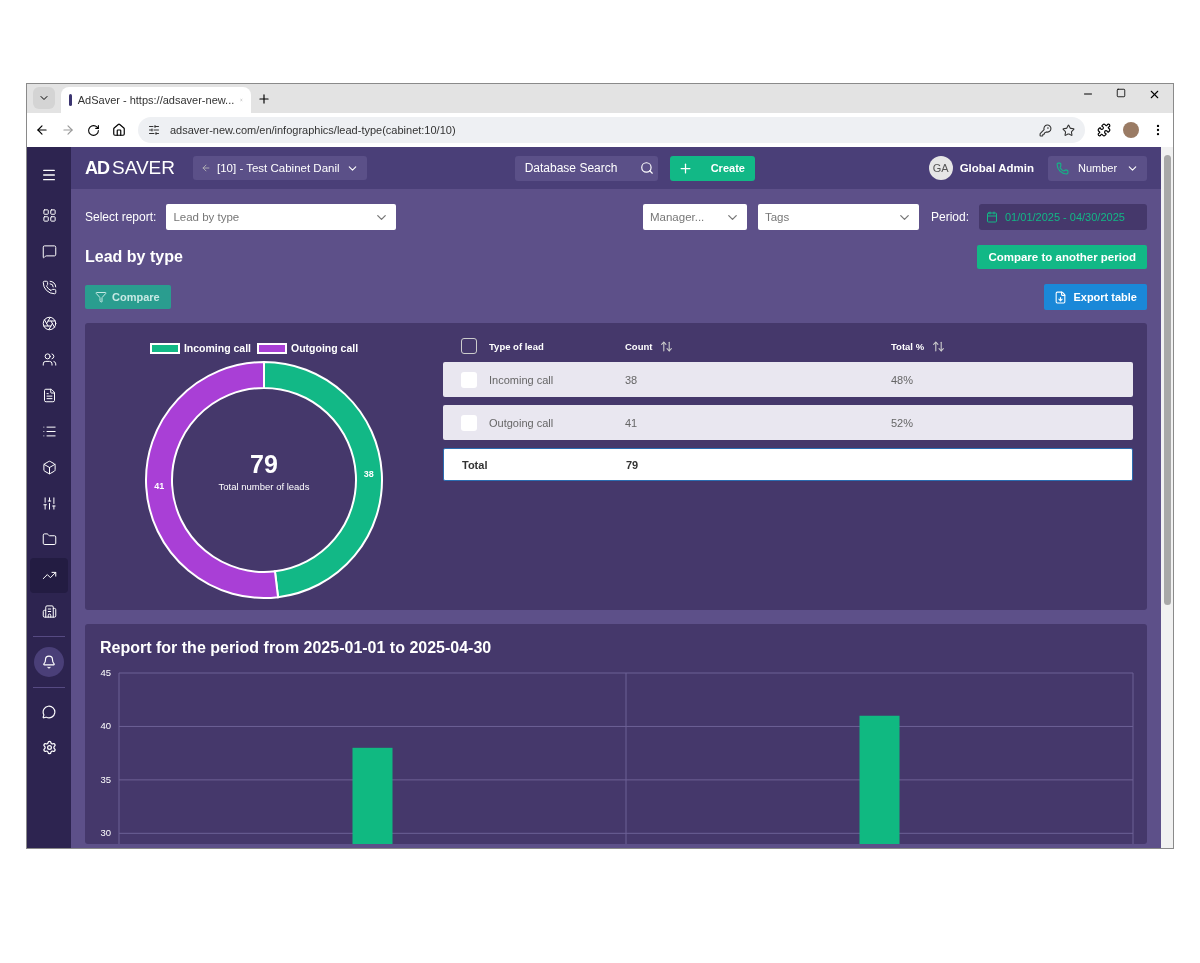  I want to click on logo: ADSAVER, so click(130, 168).